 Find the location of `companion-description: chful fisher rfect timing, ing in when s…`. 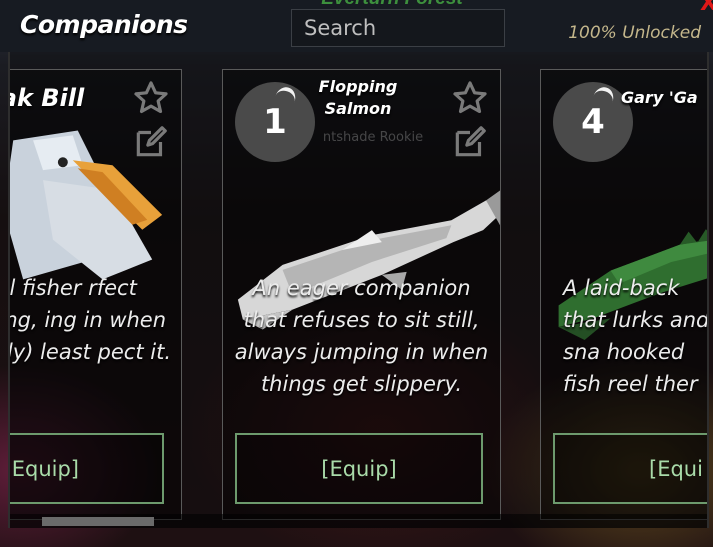

companion-description: chful fisher rfect timing, ing in when s… is located at coordinates (90, 320).